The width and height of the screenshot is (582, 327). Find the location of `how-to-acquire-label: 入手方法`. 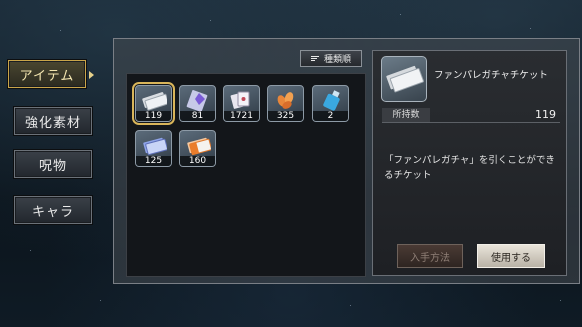

how-to-acquire-label: 入手方法 is located at coordinates (430, 258).